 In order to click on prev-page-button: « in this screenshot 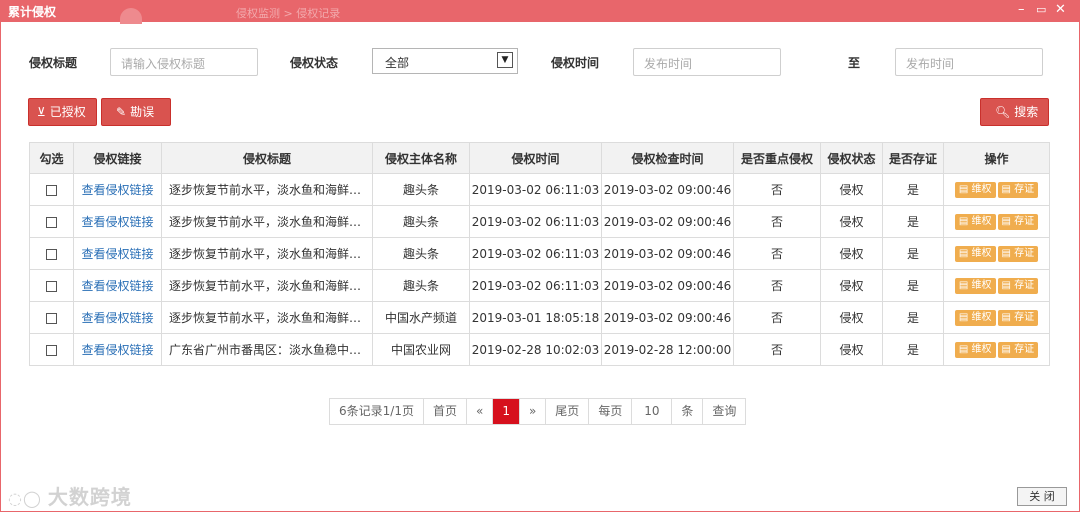, I will do `click(480, 411)`.